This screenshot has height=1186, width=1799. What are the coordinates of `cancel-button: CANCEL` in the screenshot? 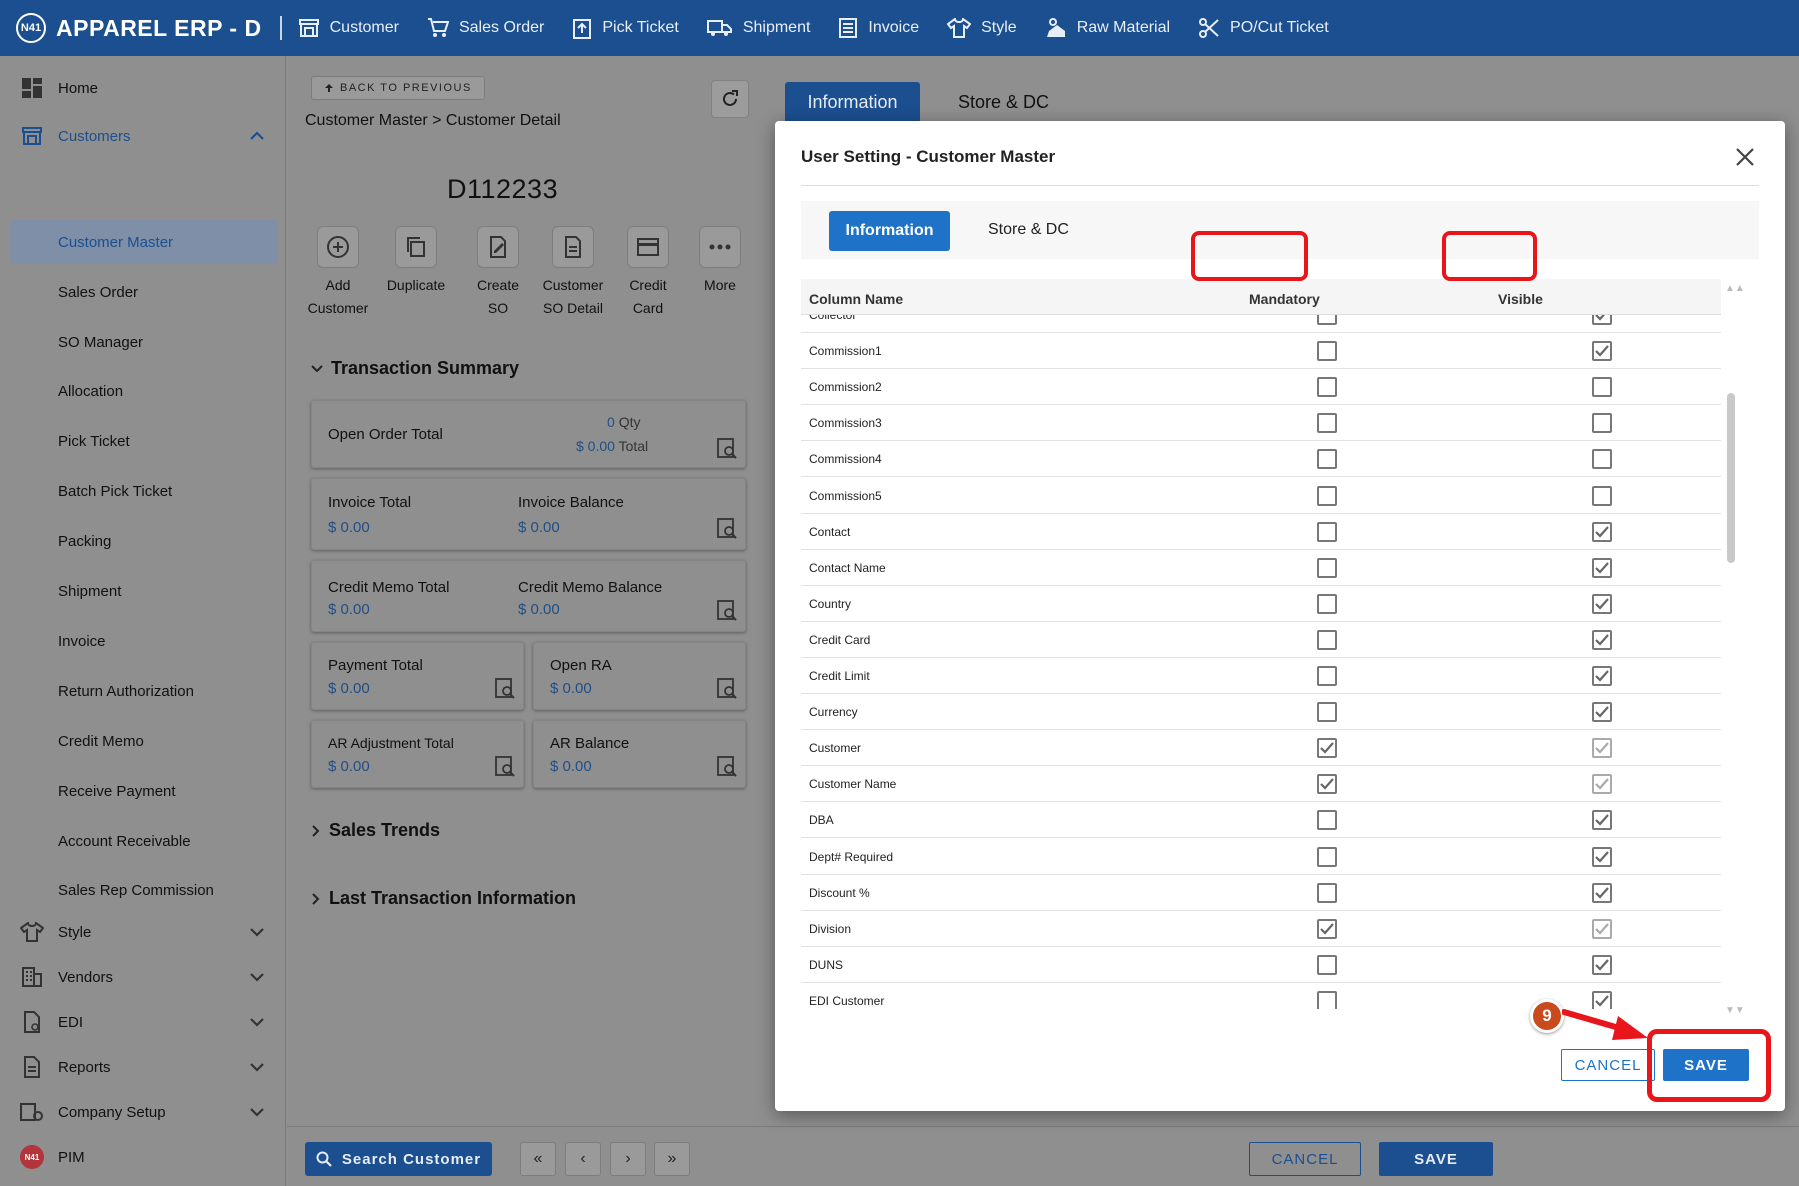 It's located at (1305, 1159).